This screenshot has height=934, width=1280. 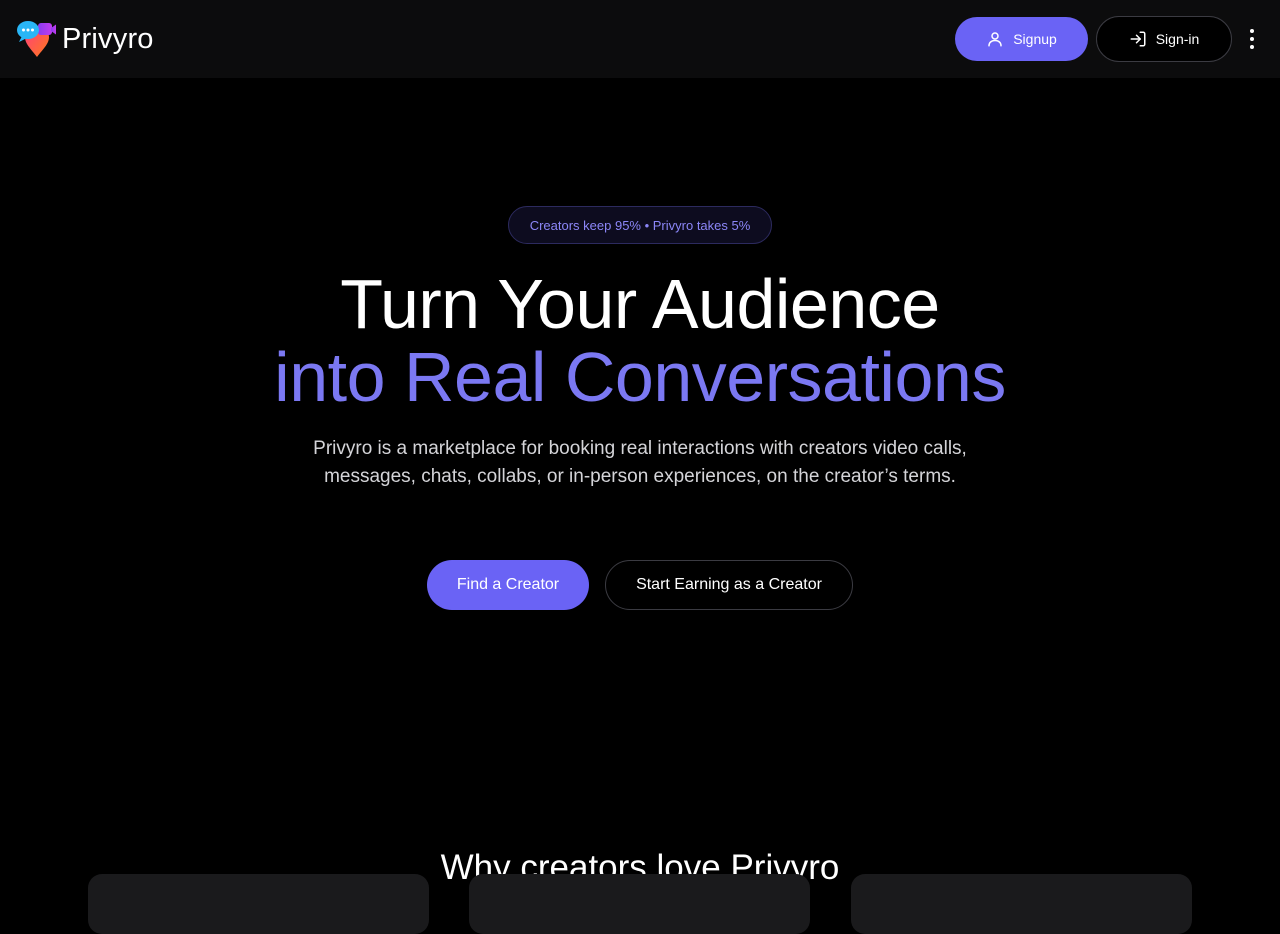 I want to click on nav-actions: Signup Sign-in, so click(x=1109, y=39).